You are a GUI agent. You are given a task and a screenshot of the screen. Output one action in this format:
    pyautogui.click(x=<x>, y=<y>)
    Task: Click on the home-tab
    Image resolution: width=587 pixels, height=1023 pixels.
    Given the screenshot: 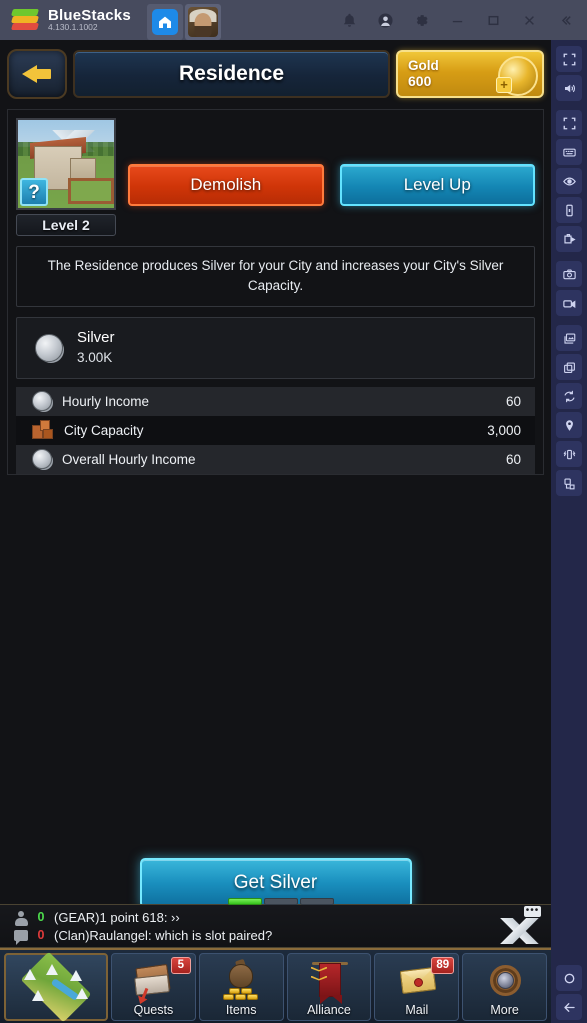 What is the action you would take?
    pyautogui.click(x=164, y=22)
    